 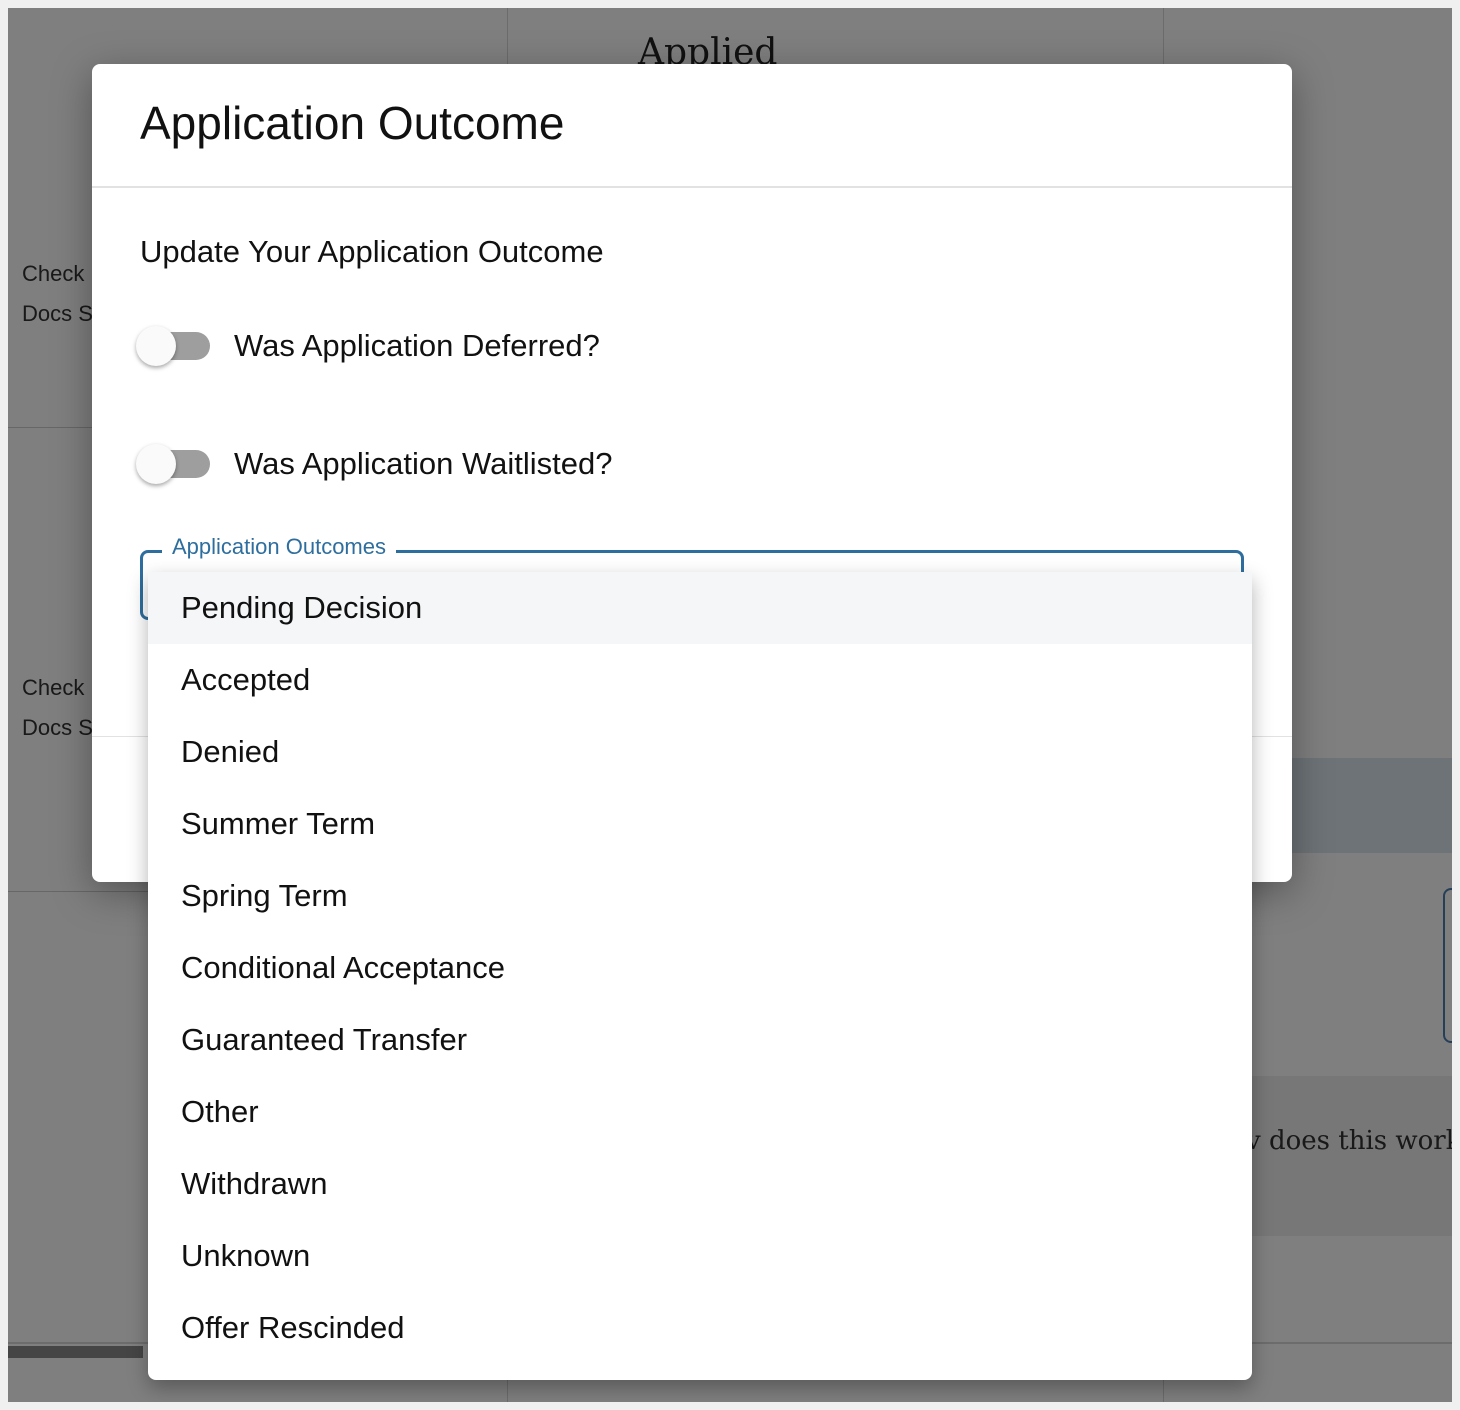 I want to click on option-pending-decision: Pending Decision, so click(x=700, y=608).